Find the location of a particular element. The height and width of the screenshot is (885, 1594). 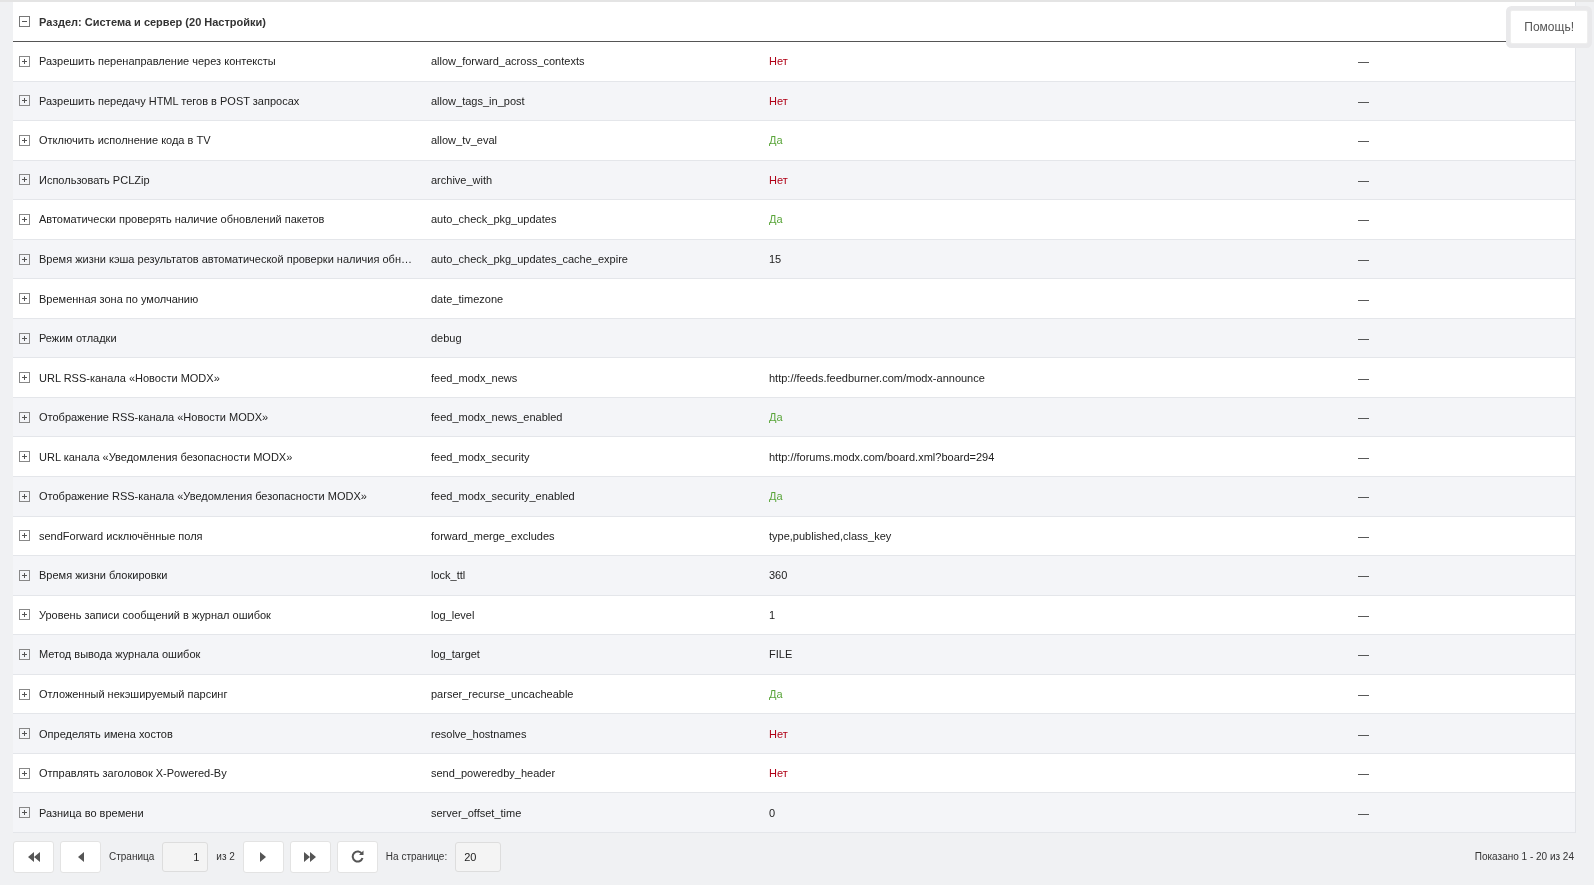

refresh-button is located at coordinates (357, 856).